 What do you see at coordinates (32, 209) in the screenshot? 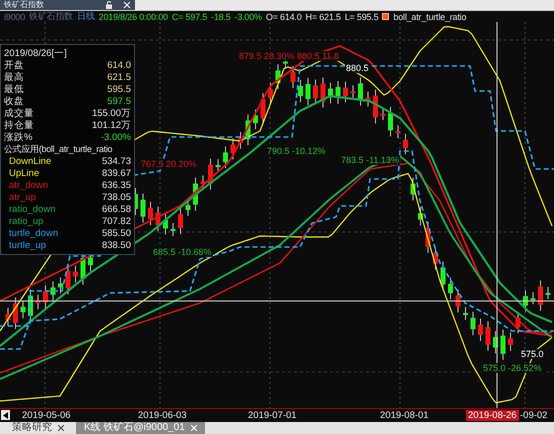
I see `indicator-label: ratio_down` at bounding box center [32, 209].